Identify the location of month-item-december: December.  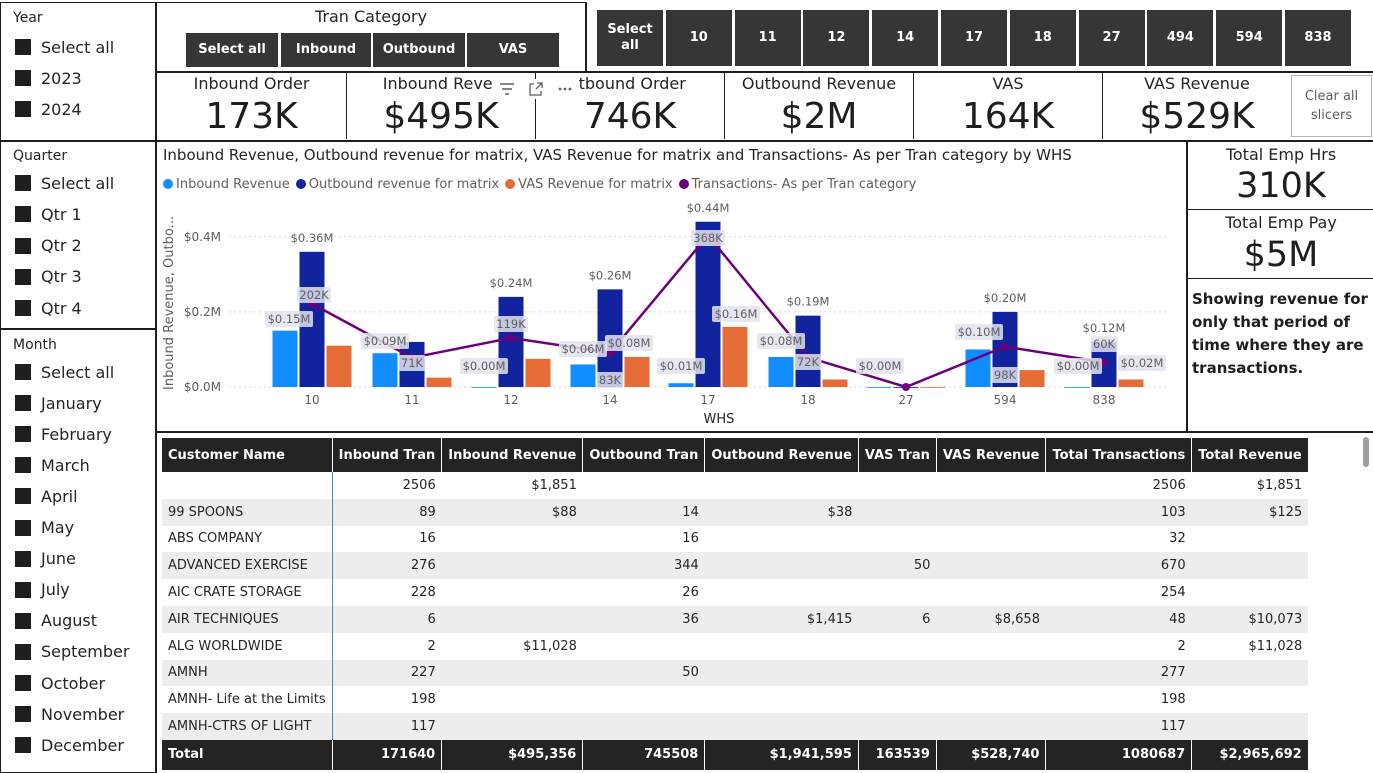
(69, 745).